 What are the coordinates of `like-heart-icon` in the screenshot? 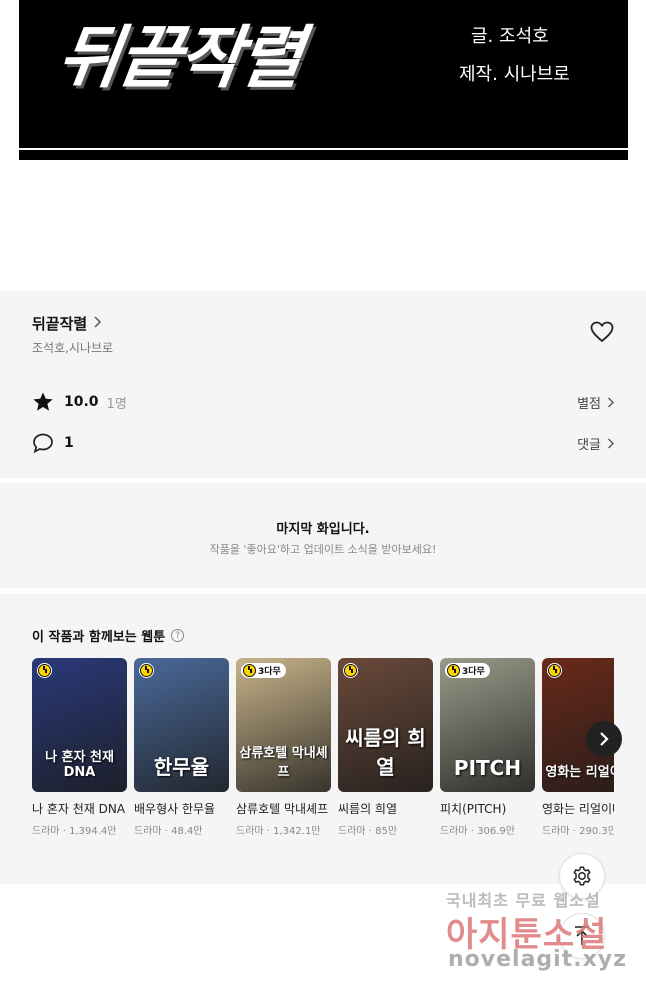 It's located at (602, 332).